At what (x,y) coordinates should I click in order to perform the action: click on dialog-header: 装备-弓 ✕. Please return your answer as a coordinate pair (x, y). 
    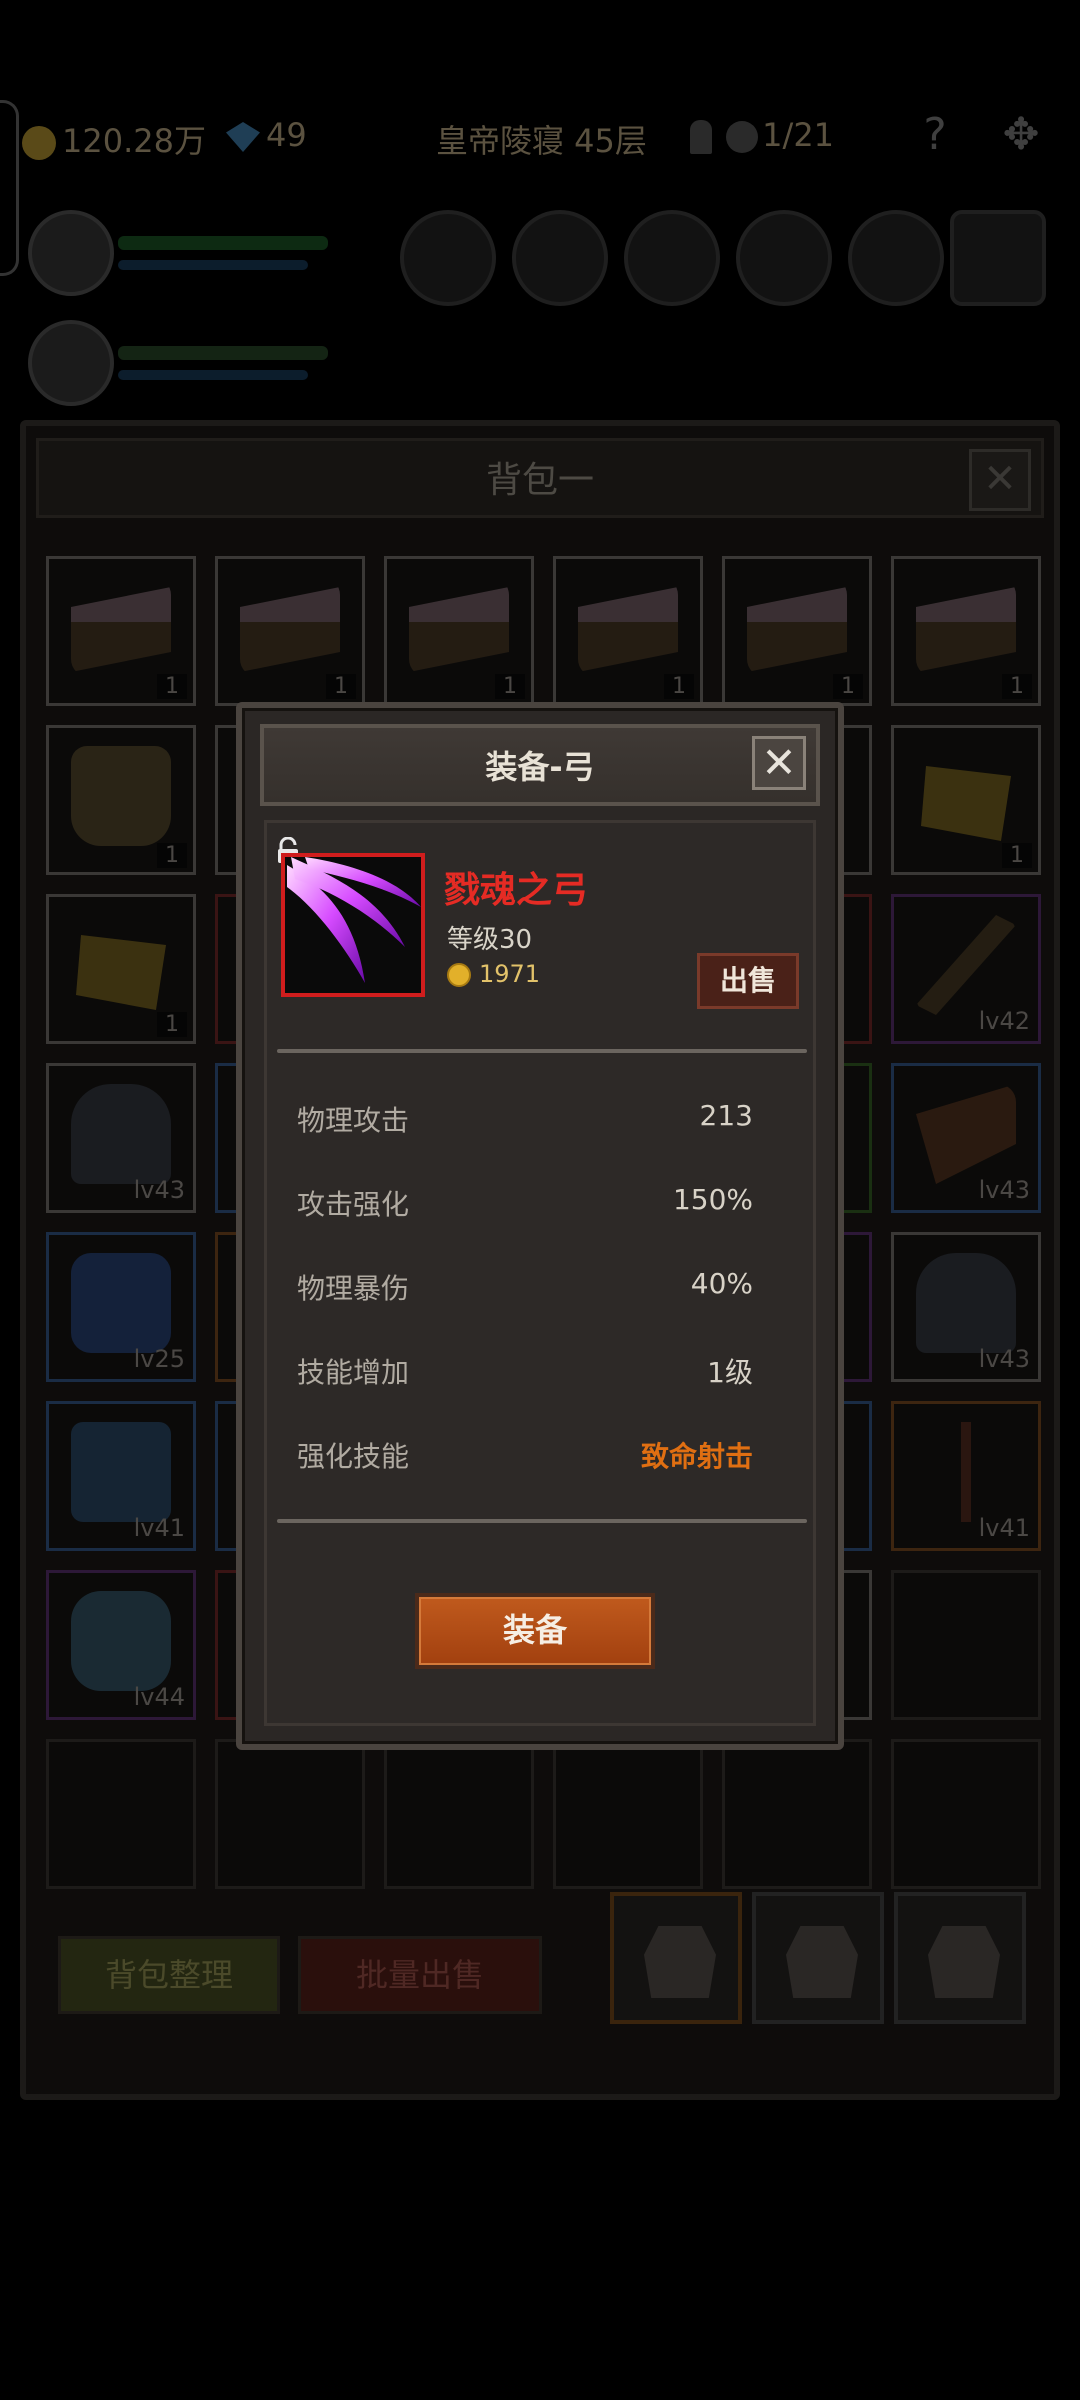
    Looking at the image, I should click on (540, 765).